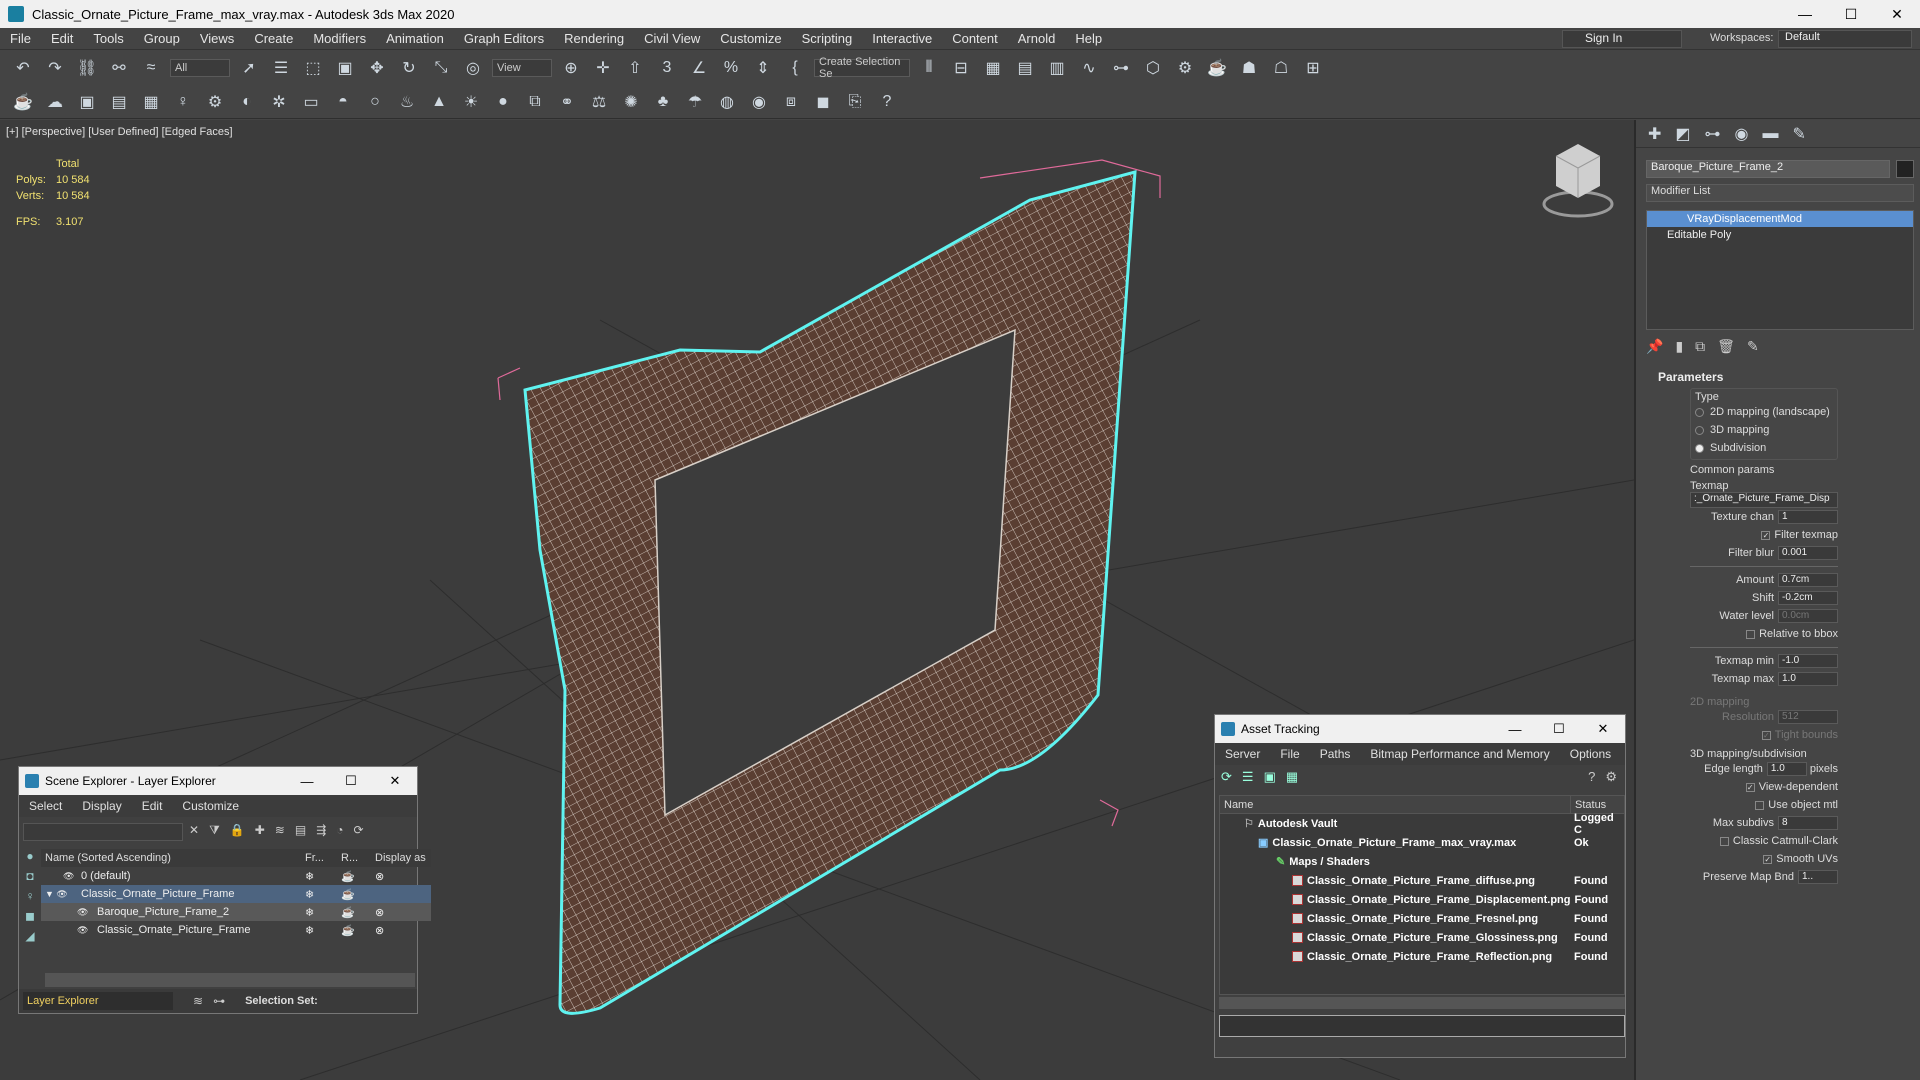  What do you see at coordinates (1335, 754) in the screenshot?
I see `at-menu-paths: Paths` at bounding box center [1335, 754].